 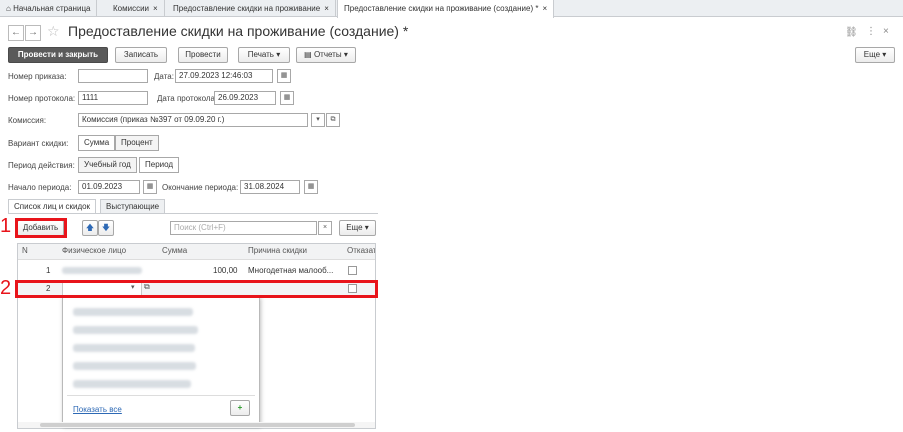 What do you see at coordinates (6, 226) in the screenshot?
I see `annotation-number-1: 1` at bounding box center [6, 226].